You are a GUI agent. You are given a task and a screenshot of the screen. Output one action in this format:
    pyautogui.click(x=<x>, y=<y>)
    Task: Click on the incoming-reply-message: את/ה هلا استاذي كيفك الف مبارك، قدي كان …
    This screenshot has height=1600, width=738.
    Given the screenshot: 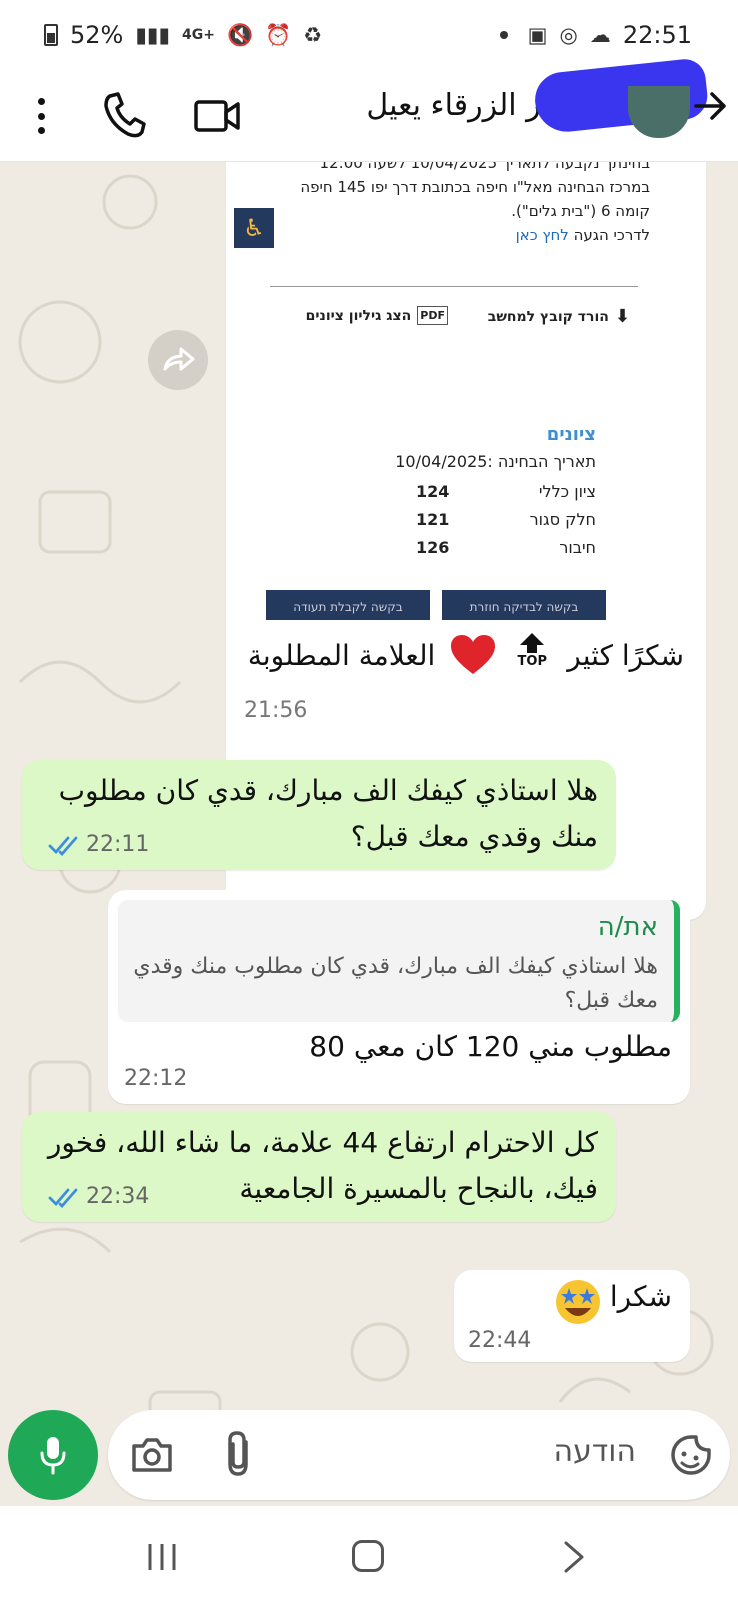 What is the action you would take?
    pyautogui.click(x=399, y=997)
    